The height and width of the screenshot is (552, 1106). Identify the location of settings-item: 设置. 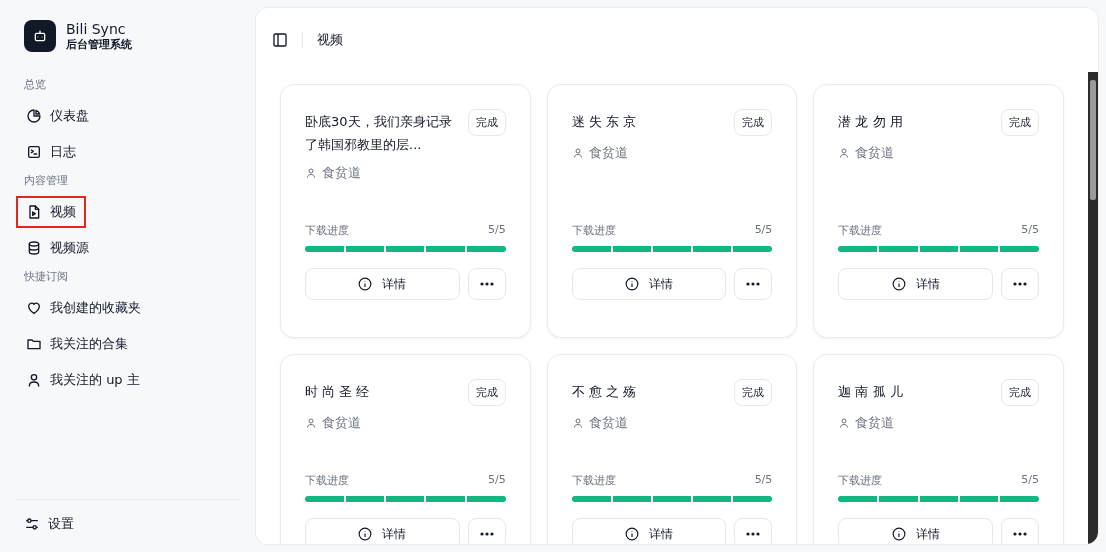
(49, 524).